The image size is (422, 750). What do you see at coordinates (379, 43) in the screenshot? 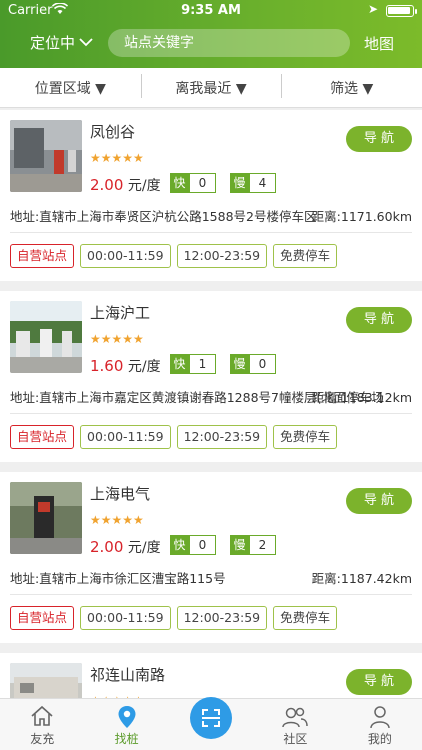
I see `map-button: 地图` at bounding box center [379, 43].